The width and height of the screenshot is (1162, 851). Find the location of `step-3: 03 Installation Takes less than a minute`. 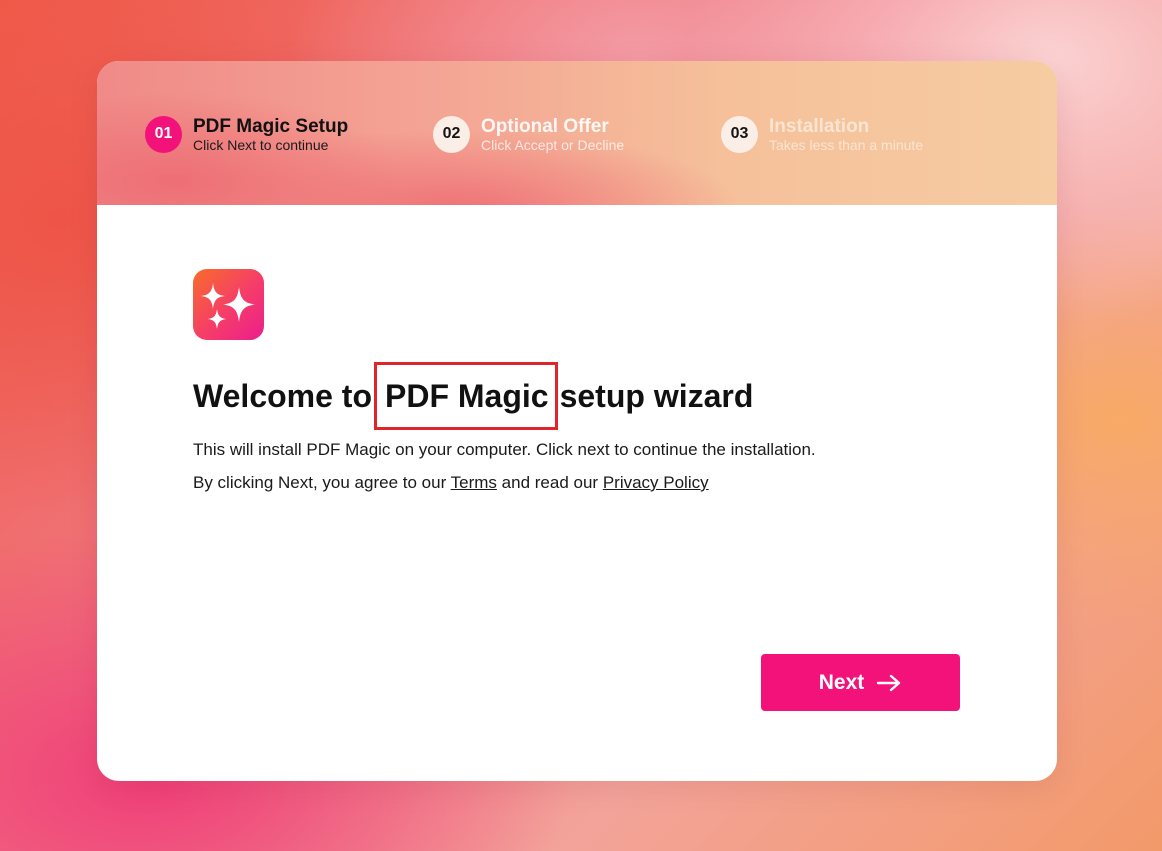

step-3: 03 Installation Takes less than a minute is located at coordinates (822, 134).